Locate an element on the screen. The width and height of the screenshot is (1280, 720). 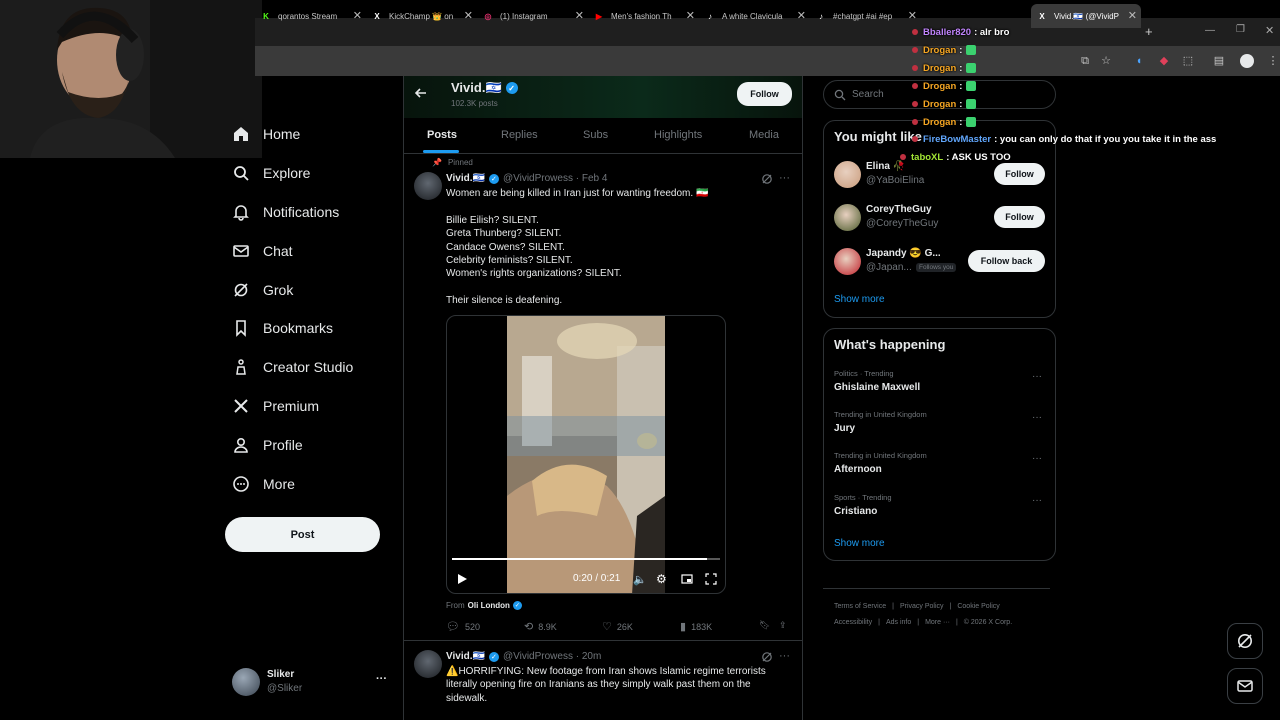
back-arrow-icon is located at coordinates (421, 93).